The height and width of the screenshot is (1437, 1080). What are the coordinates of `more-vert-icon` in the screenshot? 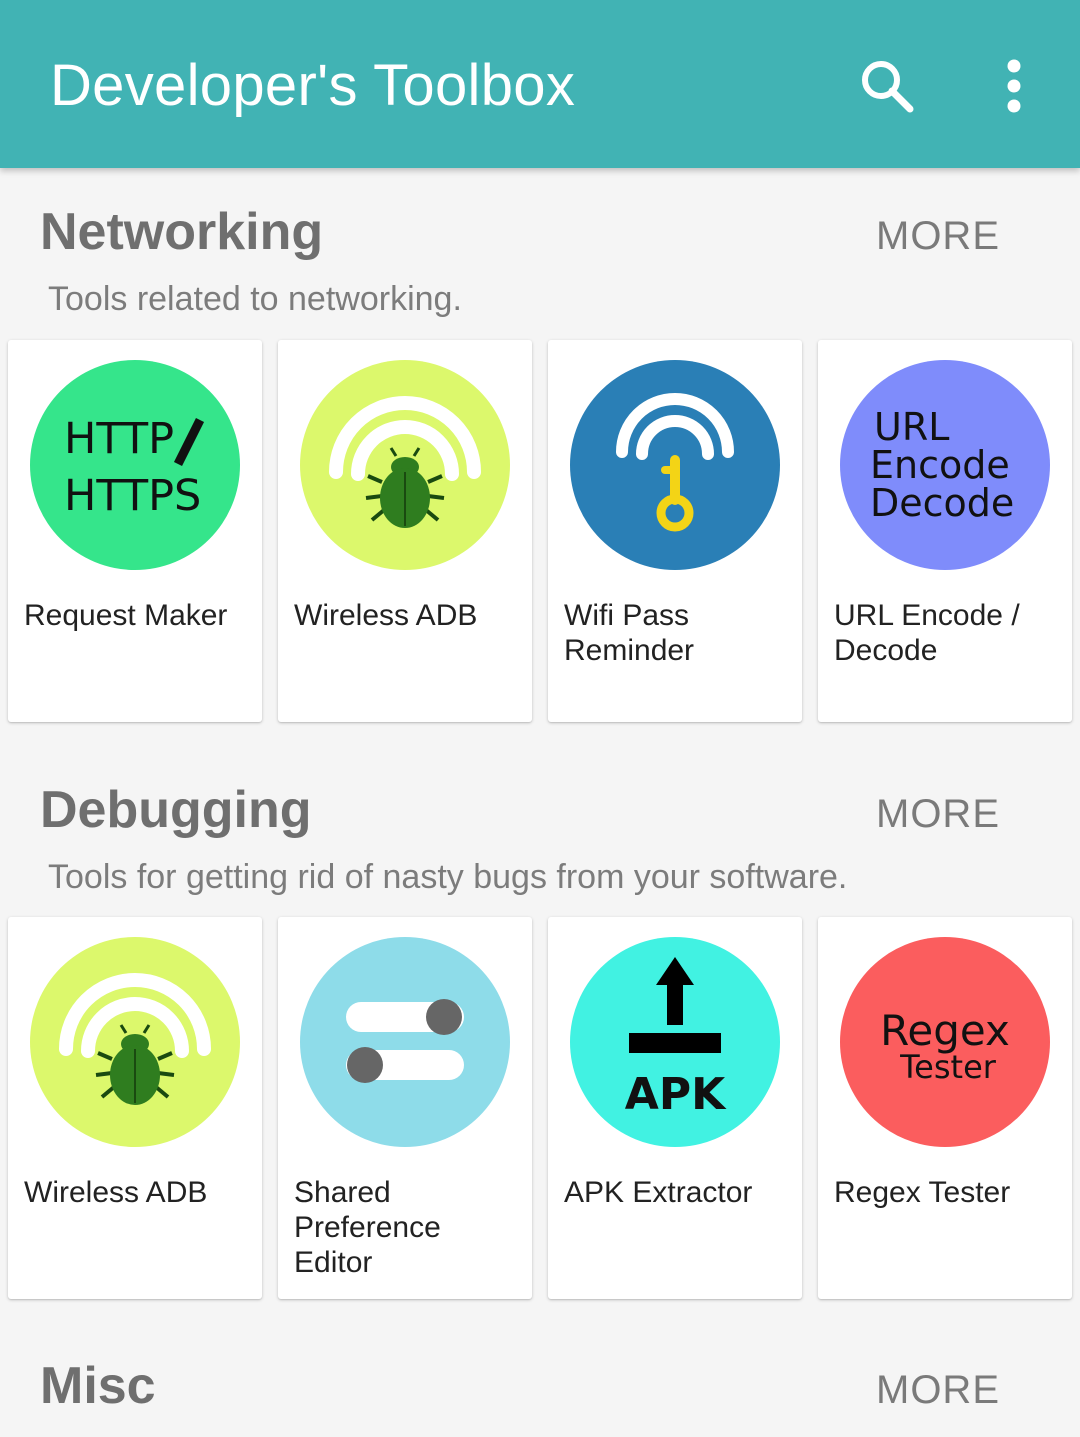 It's located at (1014, 86).